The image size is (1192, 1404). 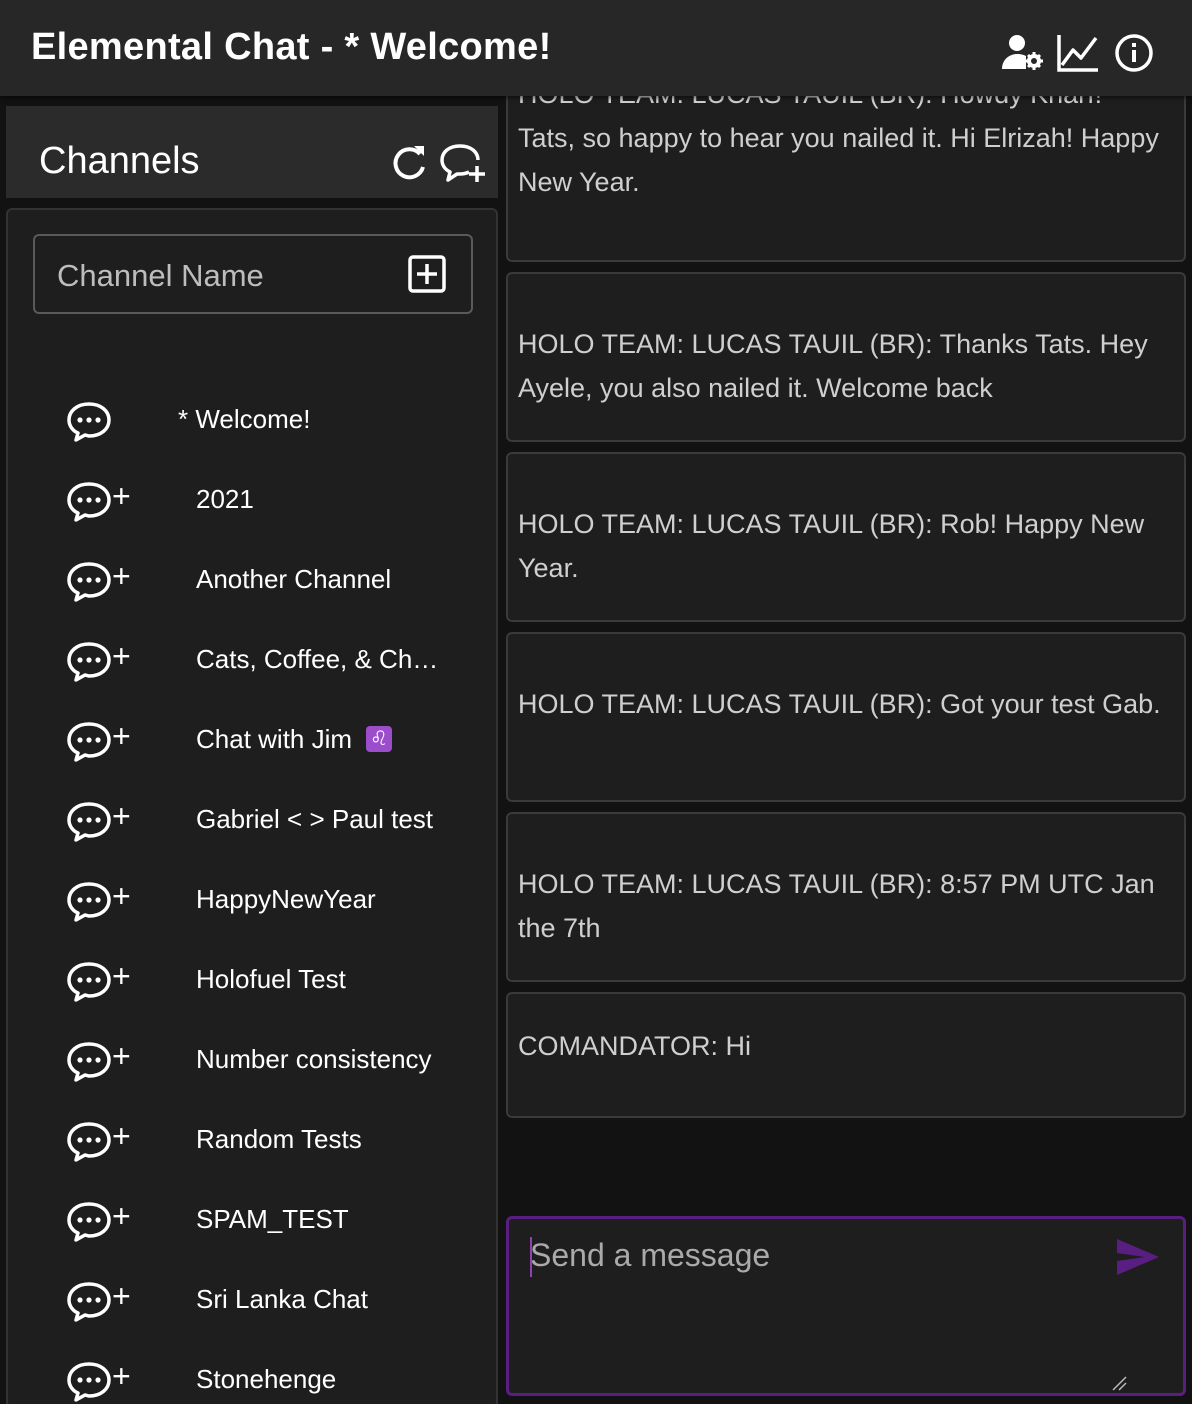 I want to click on channel-name-input: Channel Name, so click(x=253, y=274).